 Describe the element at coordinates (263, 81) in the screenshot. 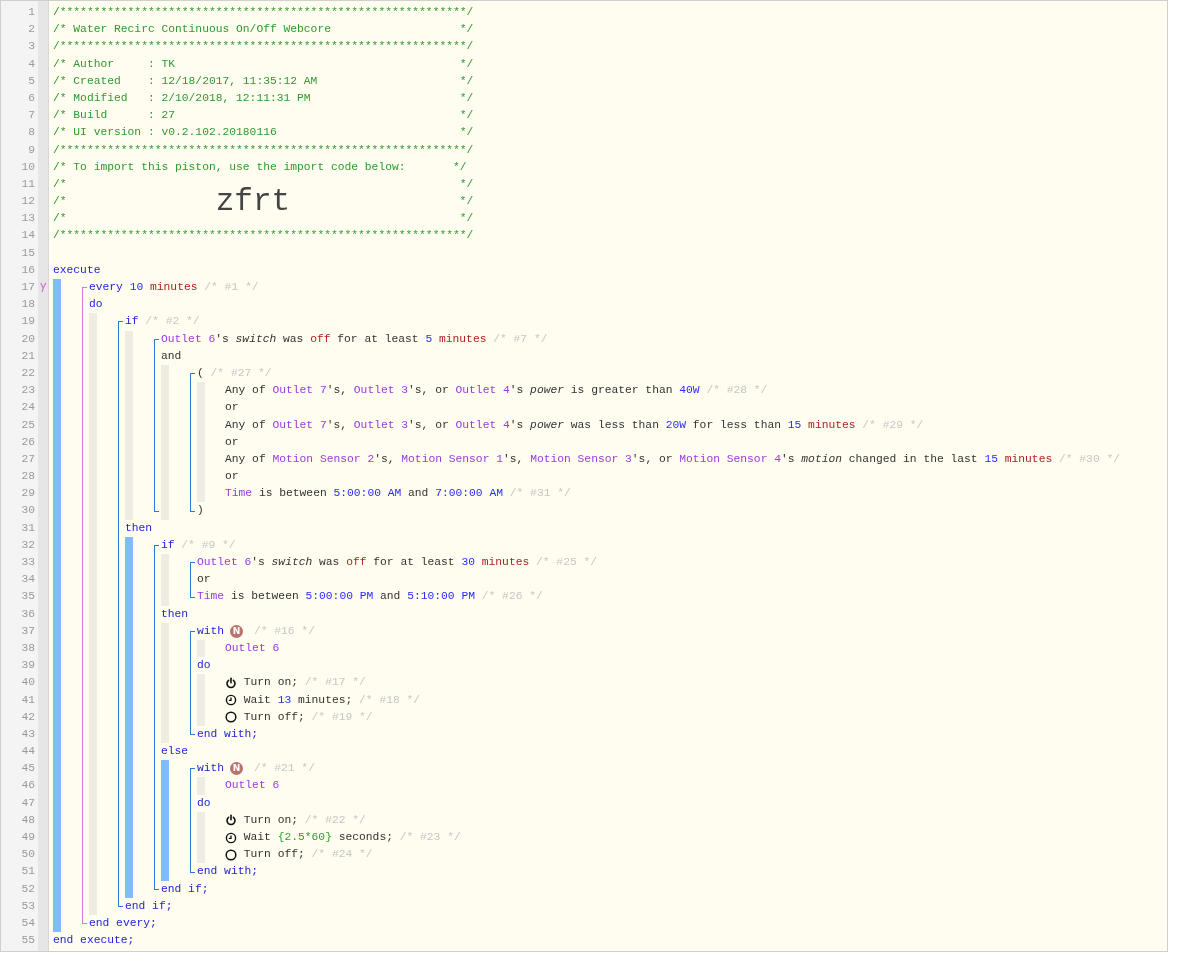

I see `code-line: /* Created : 12/18/2017, 11:35:12 AM */` at that location.